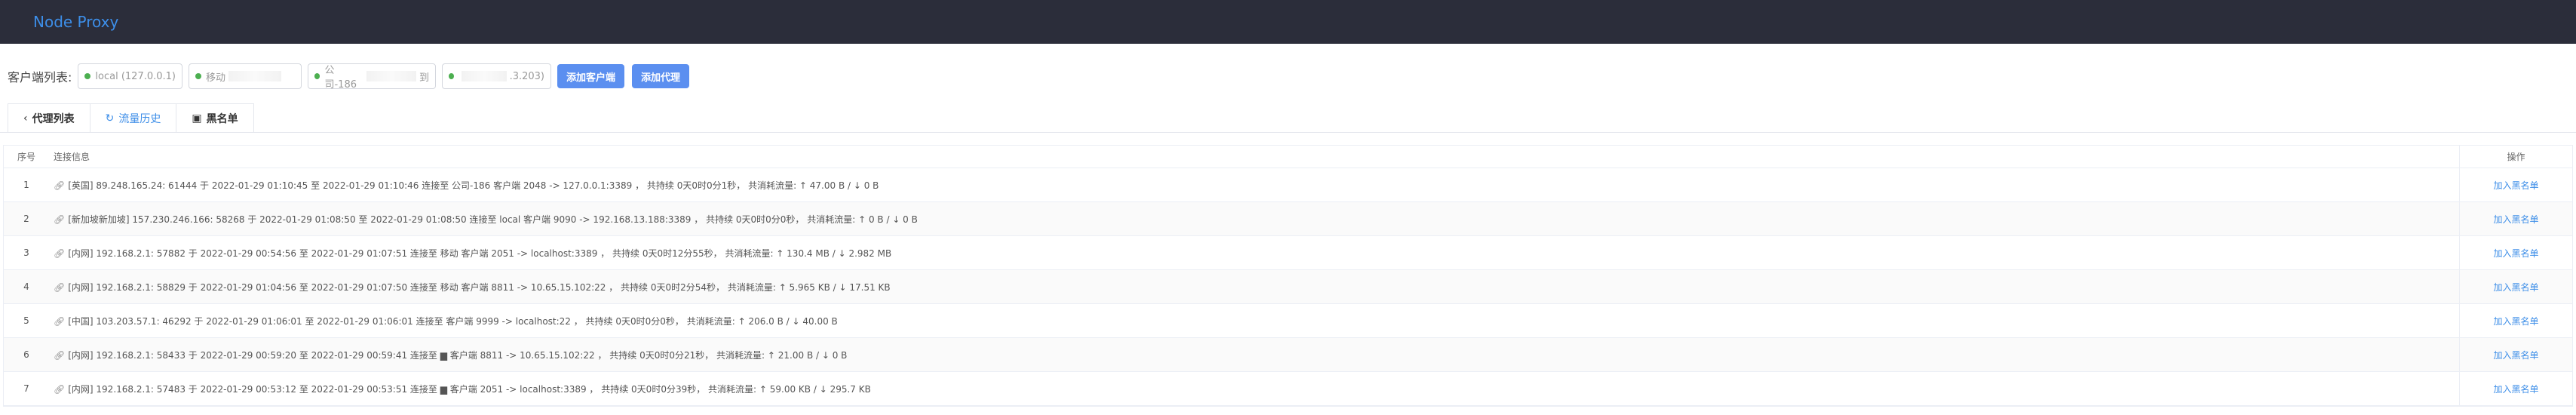 The width and height of the screenshot is (2576, 415). Describe the element at coordinates (197, 118) in the screenshot. I see `monitor-icon: ▣` at that location.